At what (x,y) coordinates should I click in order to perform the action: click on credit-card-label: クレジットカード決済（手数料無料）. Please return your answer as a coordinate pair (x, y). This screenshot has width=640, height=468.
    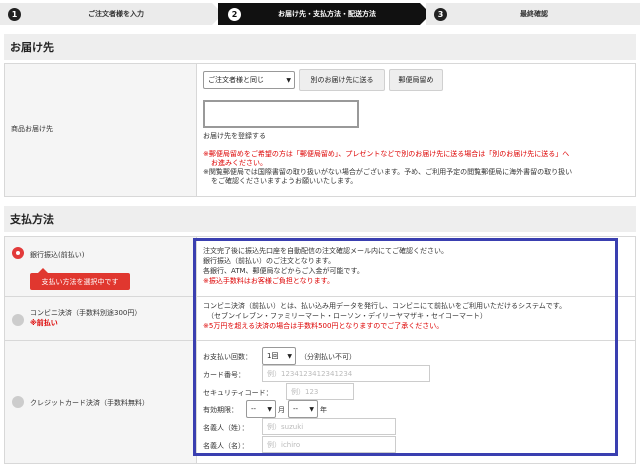
    Looking at the image, I should click on (89, 403).